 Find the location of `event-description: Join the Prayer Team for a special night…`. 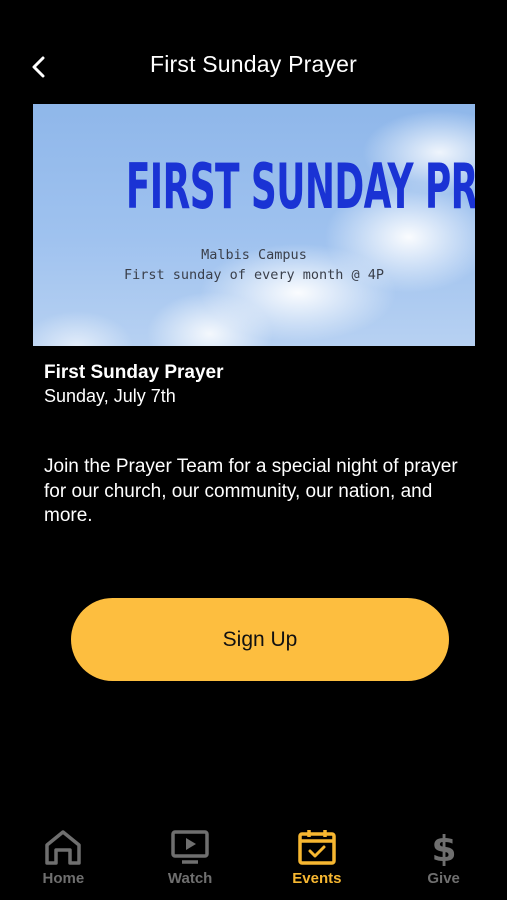

event-description: Join the Prayer Team for a special night… is located at coordinates (251, 491).